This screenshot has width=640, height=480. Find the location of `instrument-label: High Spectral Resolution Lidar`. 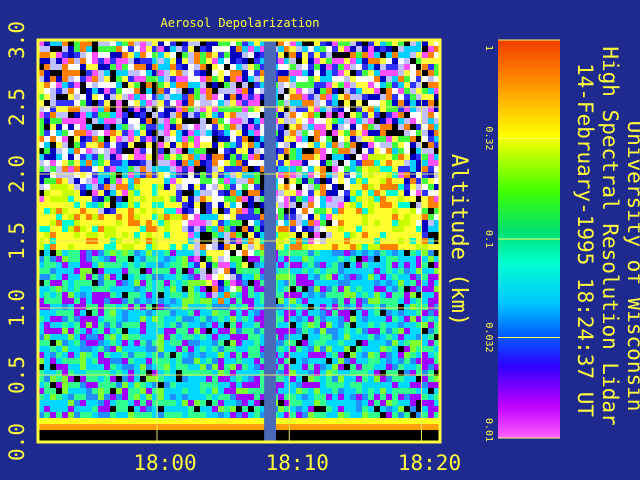

instrument-label: High Spectral Resolution Lidar is located at coordinates (610, 235).